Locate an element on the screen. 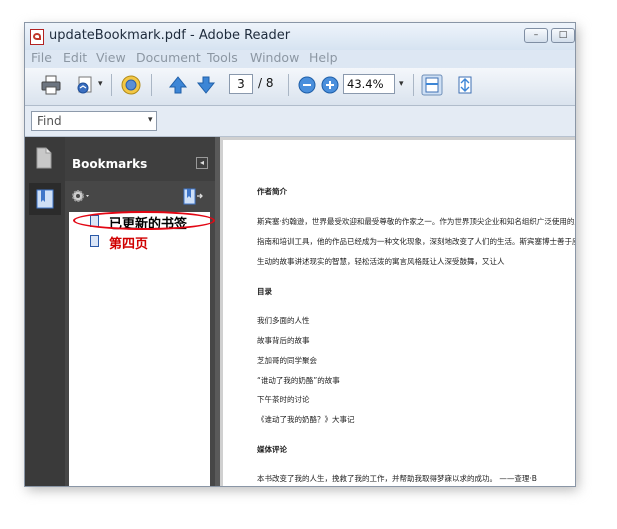 The height and width of the screenshot is (529, 617). options-gear-icon is located at coordinates (82, 196).